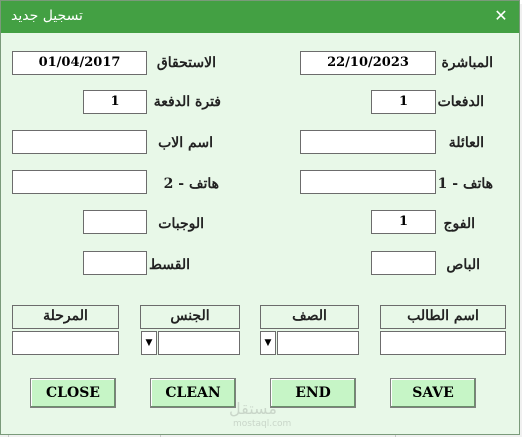 This screenshot has width=522, height=437. Describe the element at coordinates (181, 224) in the screenshot. I see `meals-label: الوجبات` at that location.